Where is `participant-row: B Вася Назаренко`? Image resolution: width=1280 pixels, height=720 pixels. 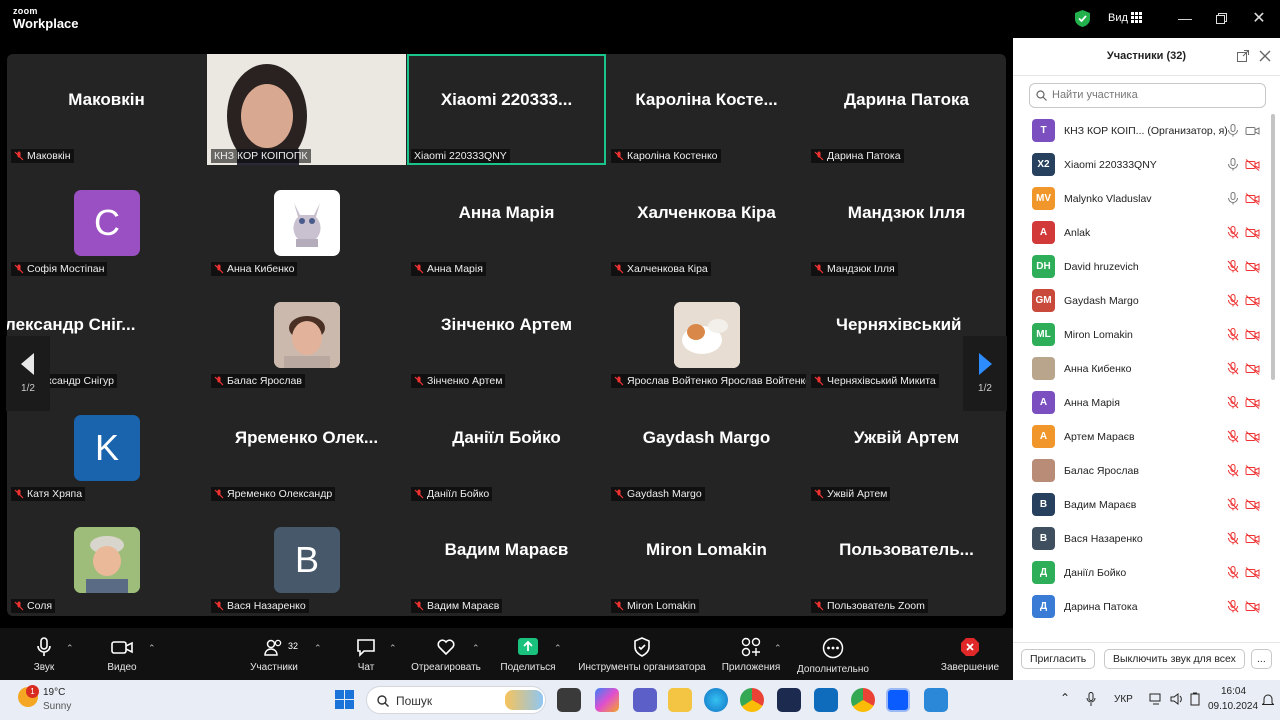
participant-row: B Вася Назаренко is located at coordinates (1146, 537).